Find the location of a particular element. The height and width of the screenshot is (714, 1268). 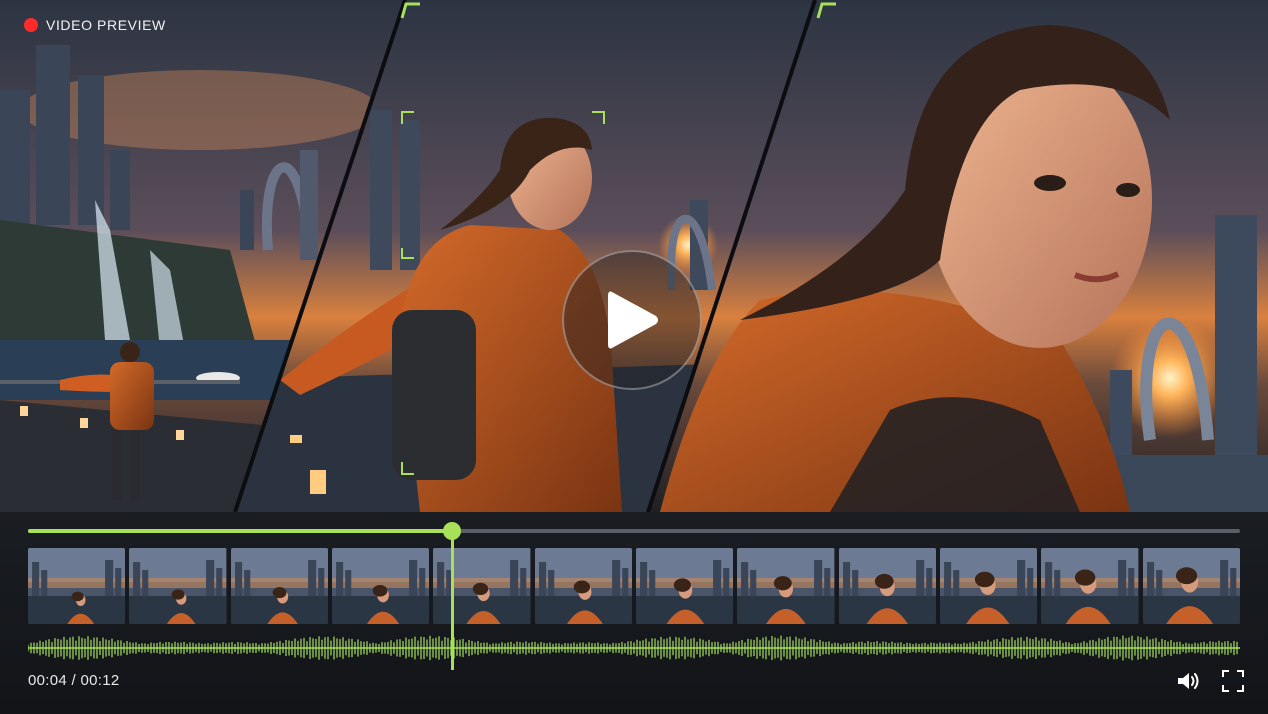

time-display: 00:04 / 00:12 is located at coordinates (74, 680).